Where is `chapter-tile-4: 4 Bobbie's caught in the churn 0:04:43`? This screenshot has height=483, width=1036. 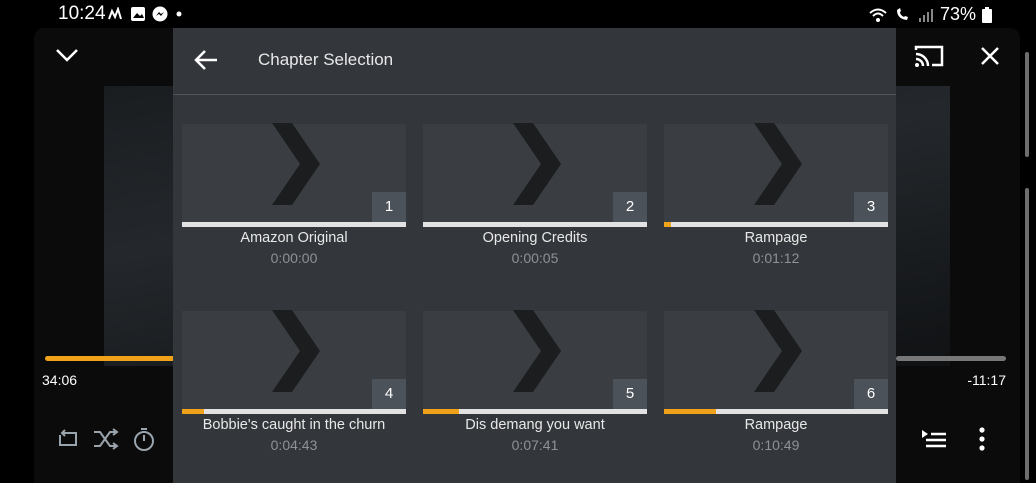 chapter-tile-4: 4 Bobbie's caught in the churn 0:04:43 is located at coordinates (294, 393).